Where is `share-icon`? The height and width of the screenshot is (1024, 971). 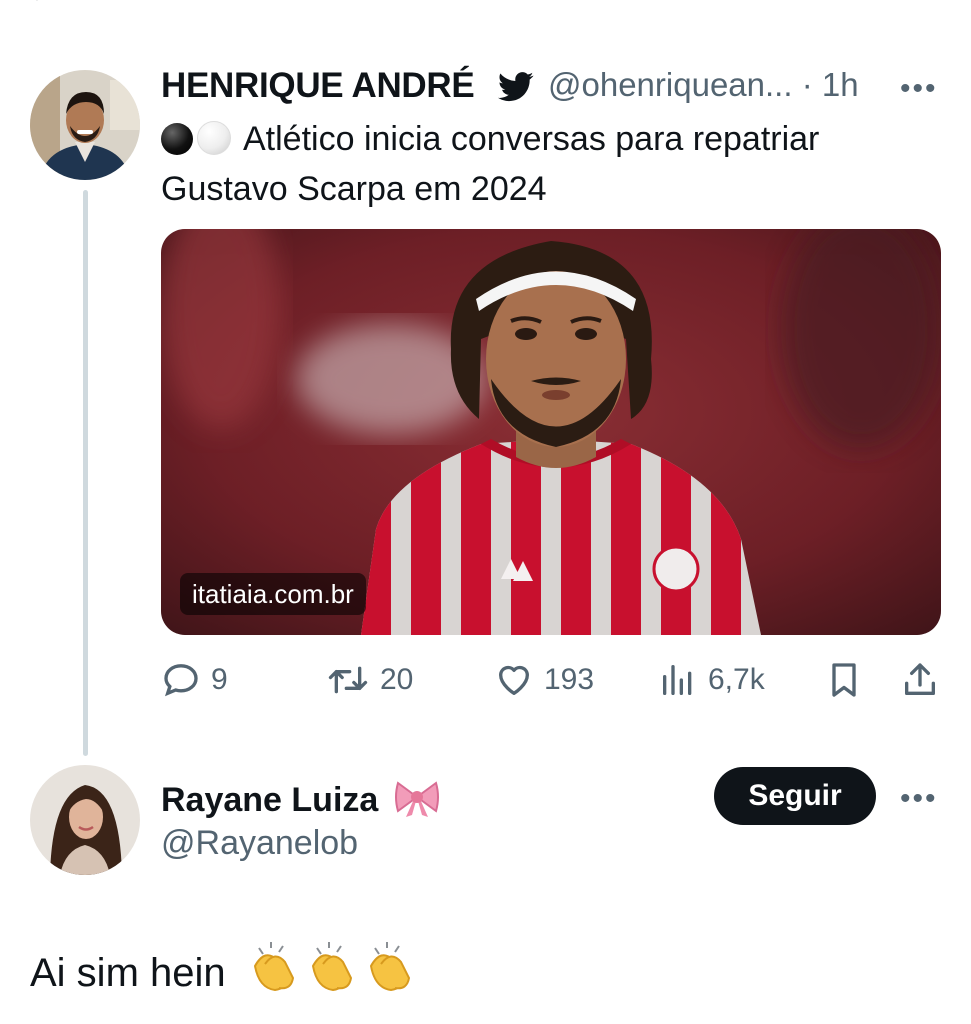 share-icon is located at coordinates (920, 680).